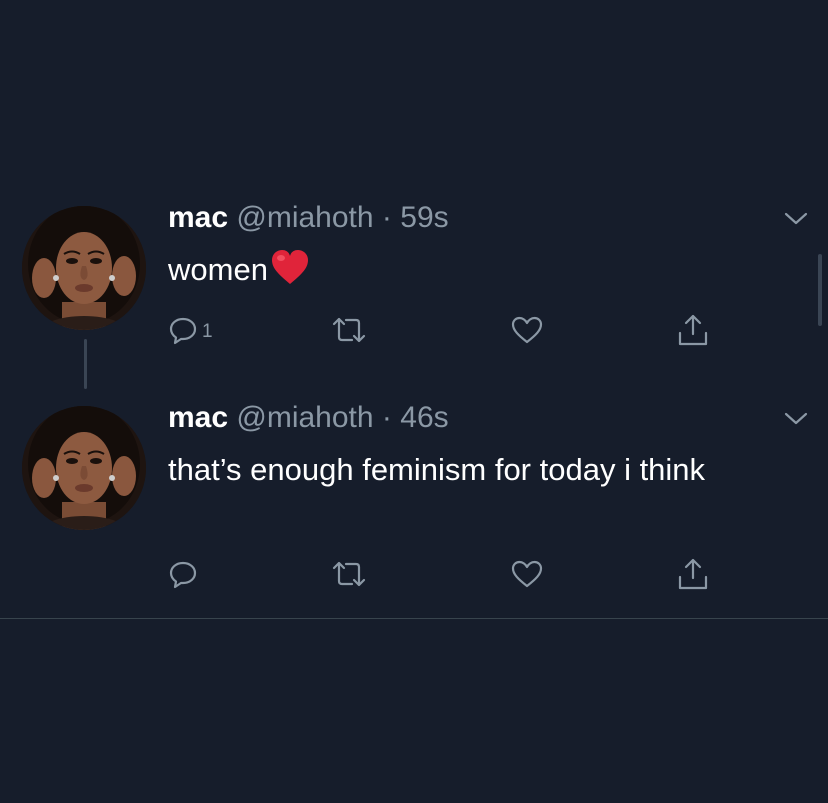 Image resolution: width=828 pixels, height=803 pixels. What do you see at coordinates (424, 417) in the screenshot?
I see `timestamp: 46s` at bounding box center [424, 417].